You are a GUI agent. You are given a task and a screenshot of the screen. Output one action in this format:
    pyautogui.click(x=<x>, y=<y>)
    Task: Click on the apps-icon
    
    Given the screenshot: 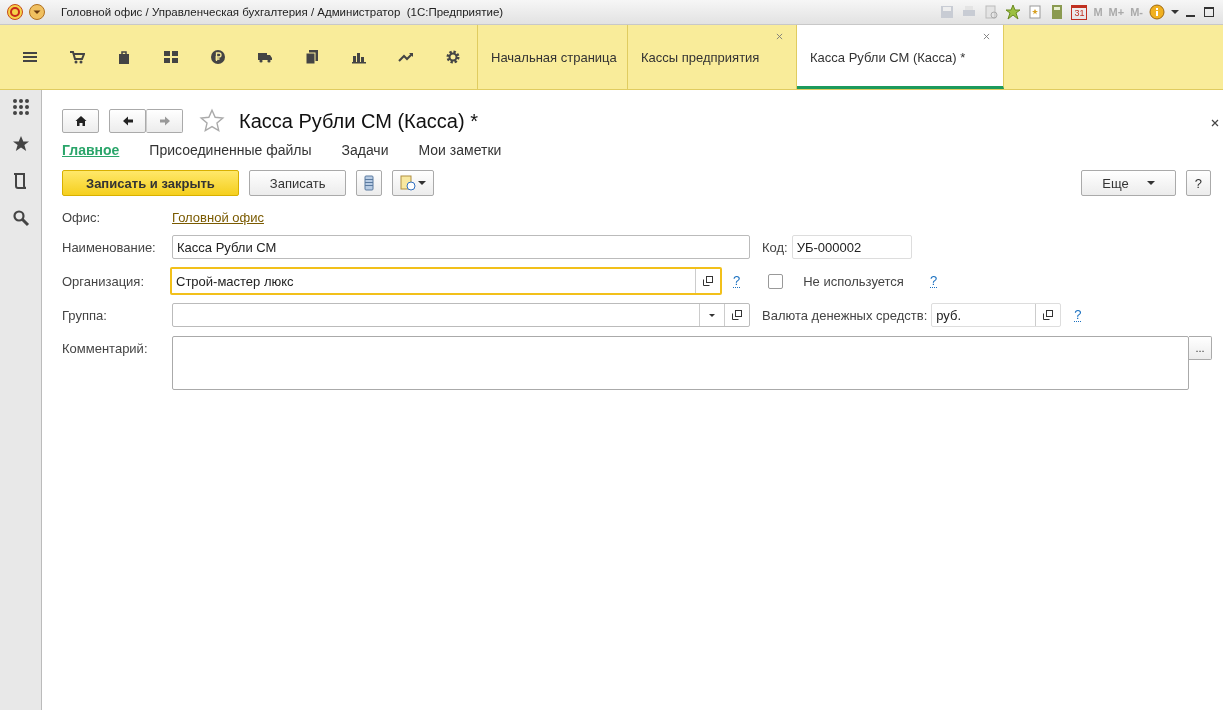 What is the action you would take?
    pyautogui.click(x=20, y=107)
    